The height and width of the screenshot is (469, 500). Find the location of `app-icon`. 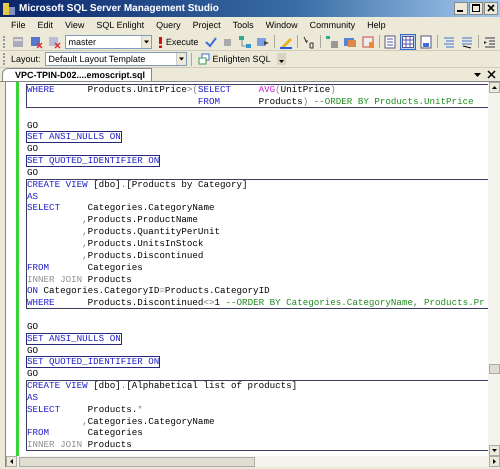

app-icon is located at coordinates (9, 9).